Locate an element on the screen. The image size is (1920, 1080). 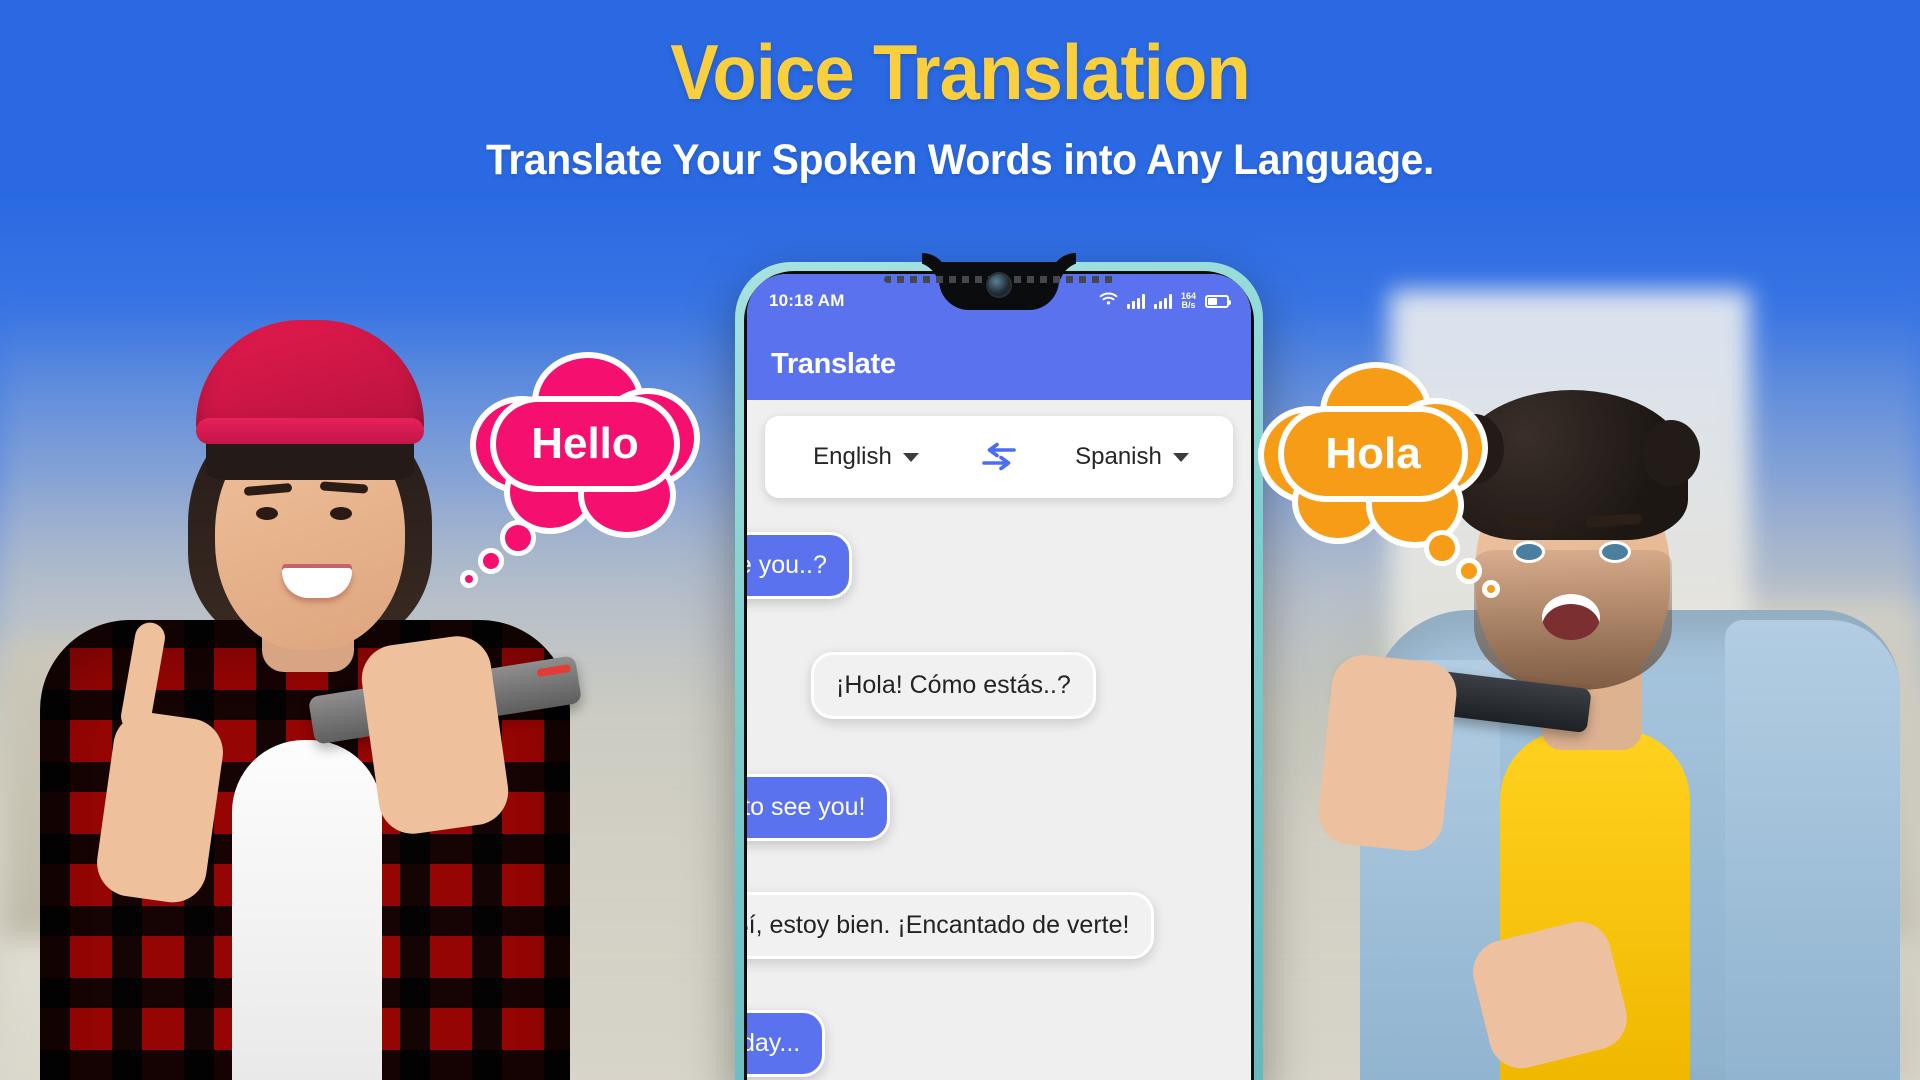
woman-hand-right is located at coordinates (435, 735).